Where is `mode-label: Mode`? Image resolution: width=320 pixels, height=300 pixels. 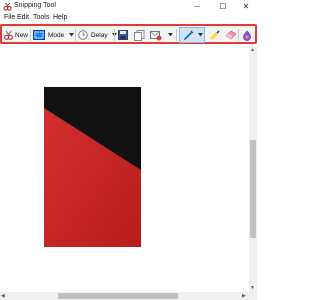 mode-label: Mode is located at coordinates (56, 35).